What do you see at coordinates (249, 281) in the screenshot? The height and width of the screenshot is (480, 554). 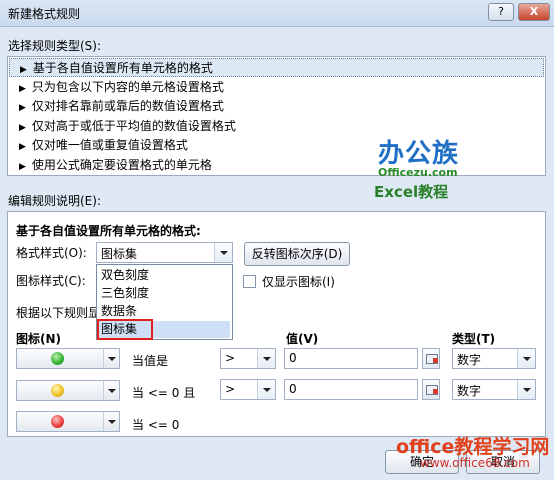 I see `show-icon-only-checkbox` at bounding box center [249, 281].